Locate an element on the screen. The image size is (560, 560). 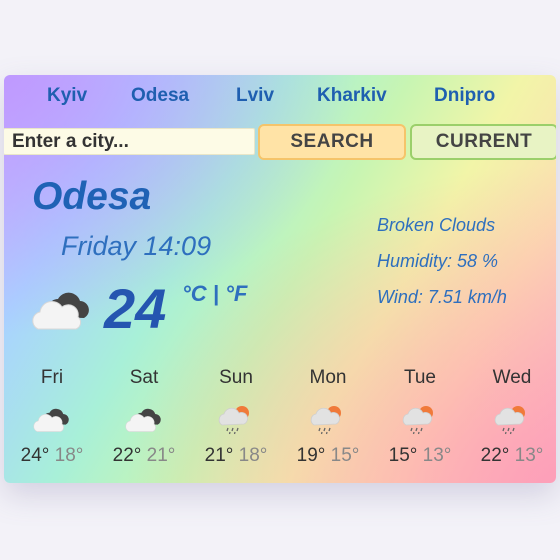
city-link-odesa: Odesa is located at coordinates (160, 96).